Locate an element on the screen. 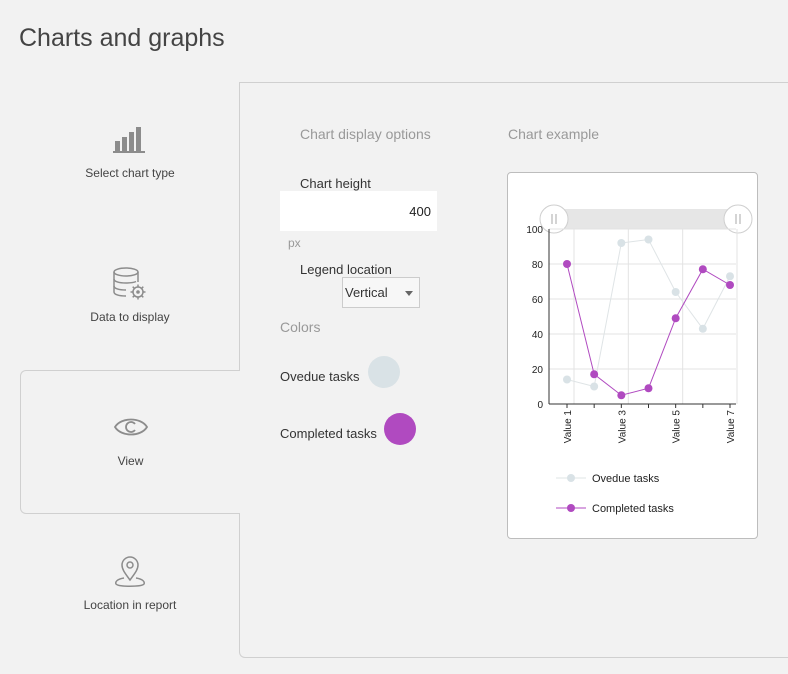 The image size is (788, 674). overdue-color-label: Ovedue tasks is located at coordinates (320, 376).